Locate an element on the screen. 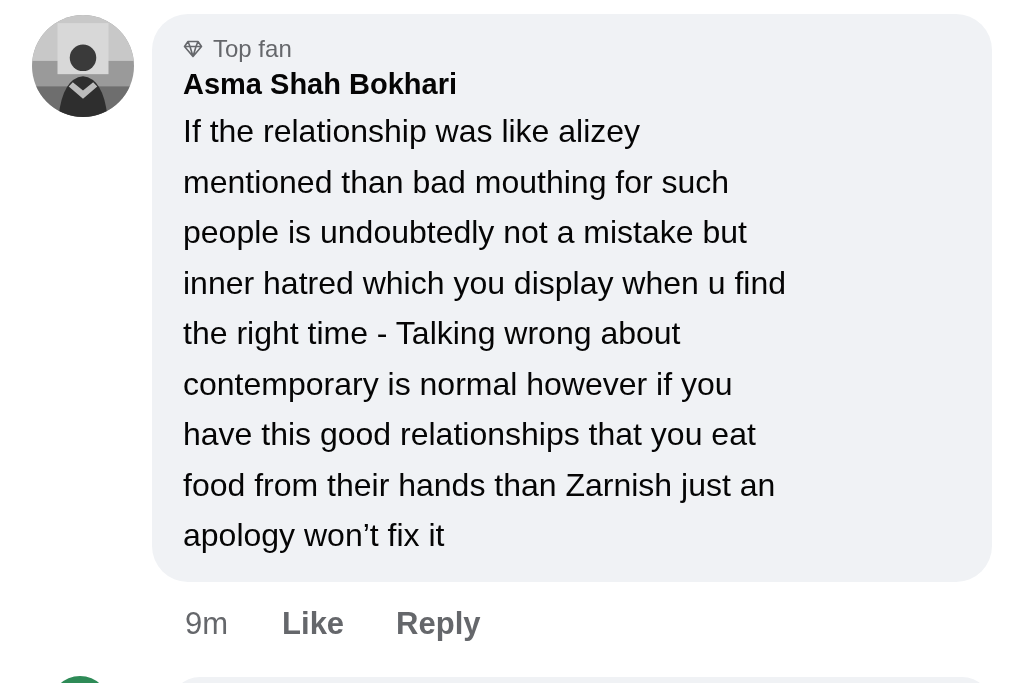 The width and height of the screenshot is (1024, 683). like-button: Like is located at coordinates (313, 624).